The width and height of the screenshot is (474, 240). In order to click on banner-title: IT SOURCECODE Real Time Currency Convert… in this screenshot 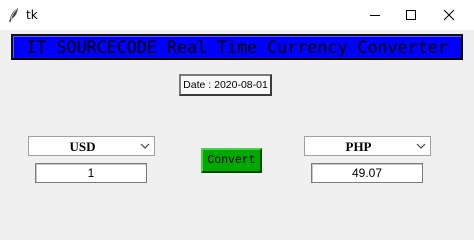, I will do `click(237, 48)`.